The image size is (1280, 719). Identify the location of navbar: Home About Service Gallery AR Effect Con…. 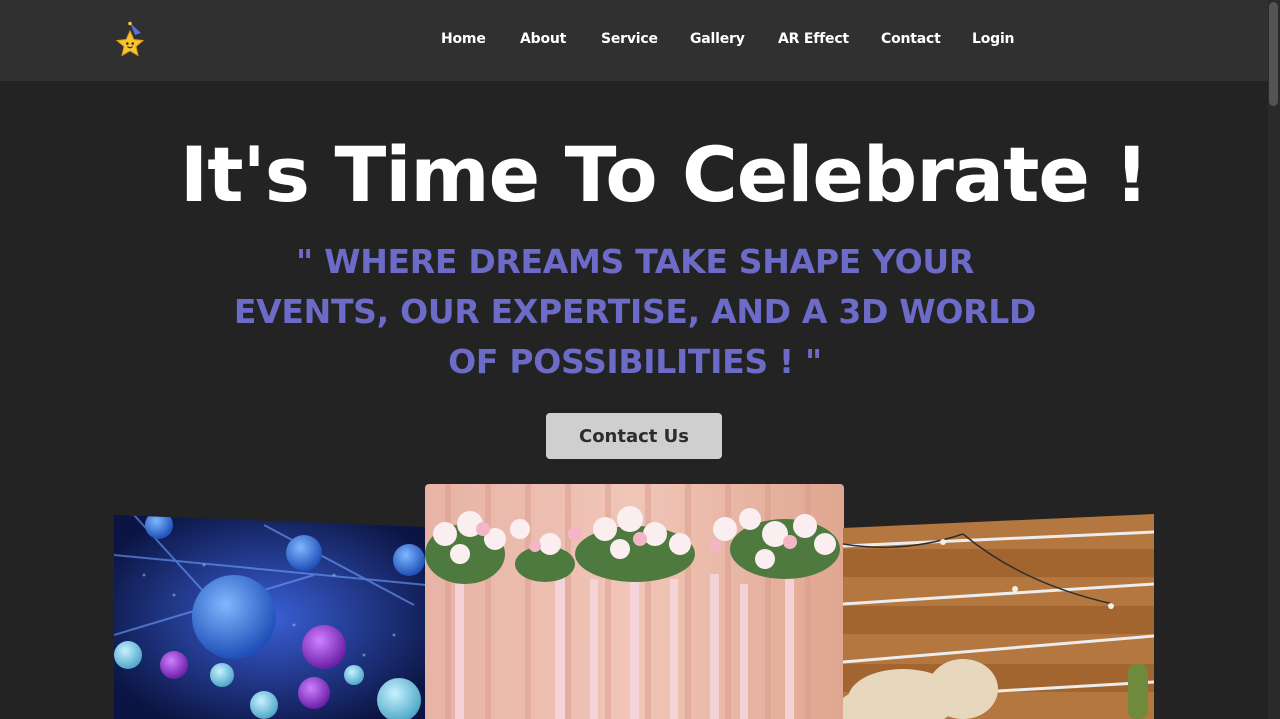
(634, 40).